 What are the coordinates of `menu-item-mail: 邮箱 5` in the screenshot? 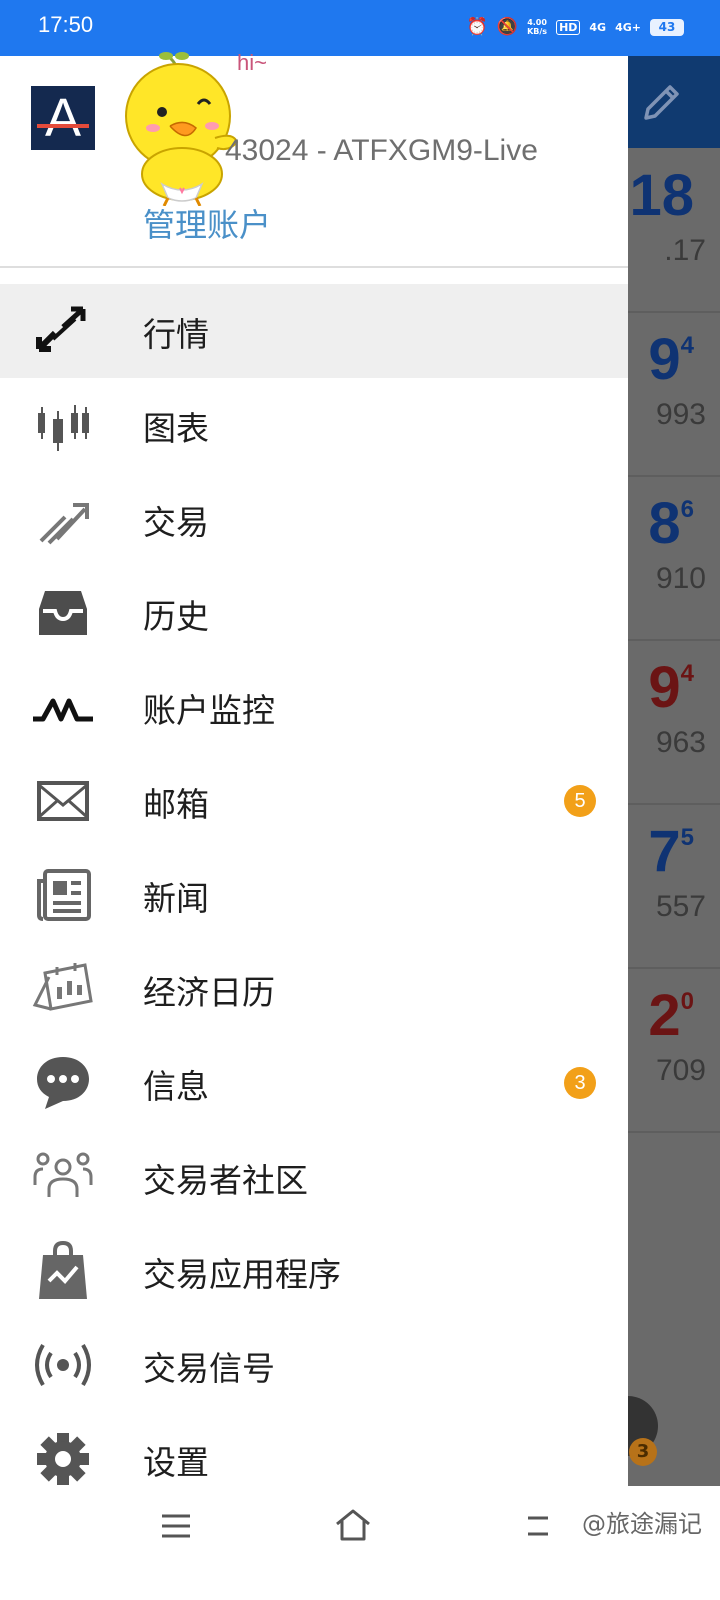 It's located at (314, 801).